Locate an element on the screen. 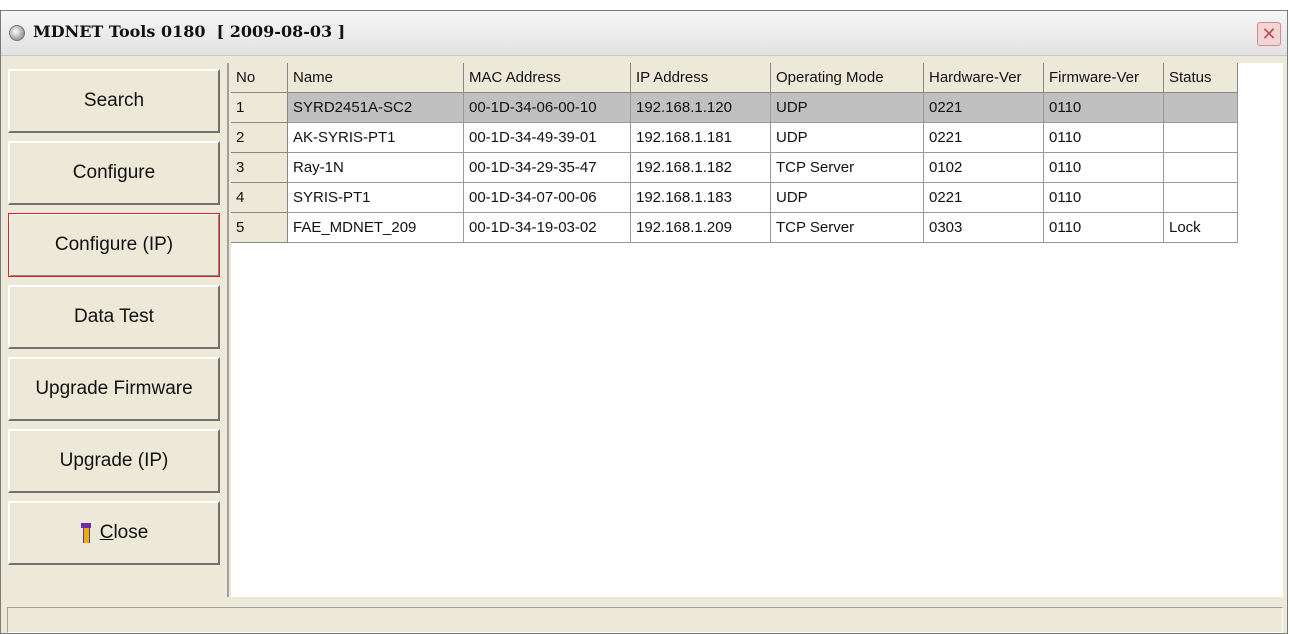 The image size is (1290, 634). button-label: Data Test is located at coordinates (114, 316).